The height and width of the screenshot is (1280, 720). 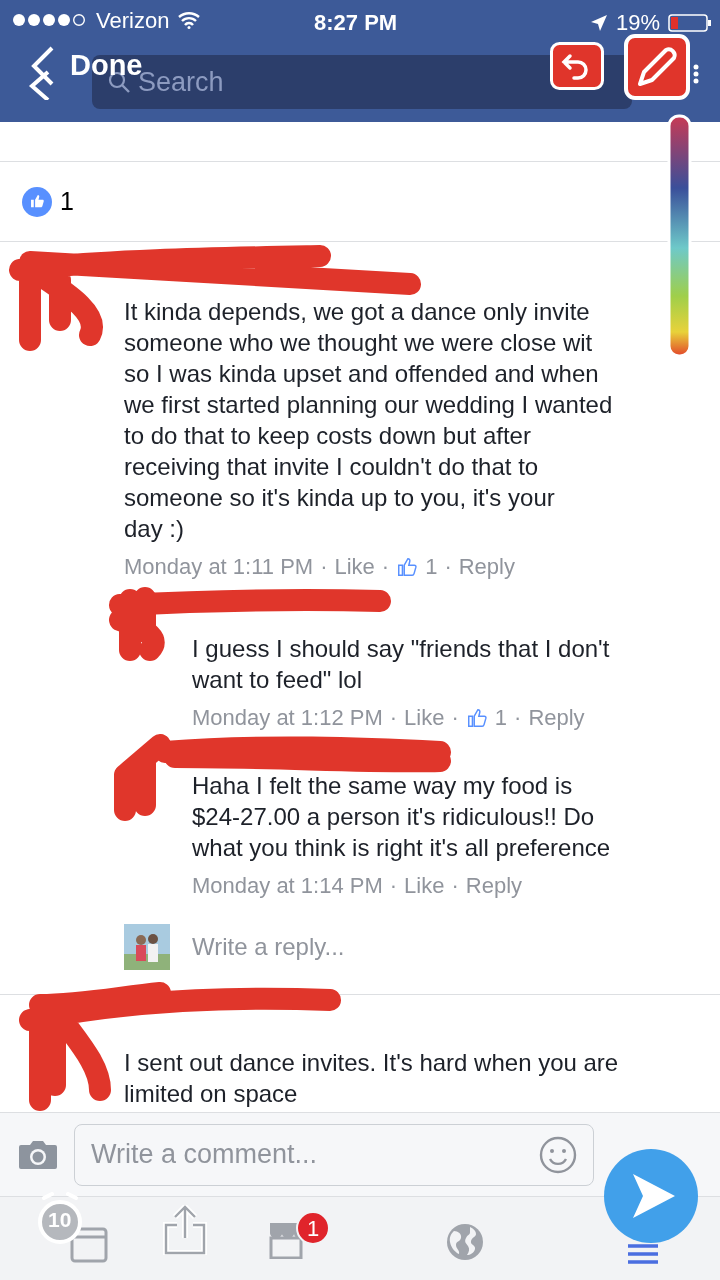 What do you see at coordinates (89, 1245) in the screenshot?
I see `tabs-icon` at bounding box center [89, 1245].